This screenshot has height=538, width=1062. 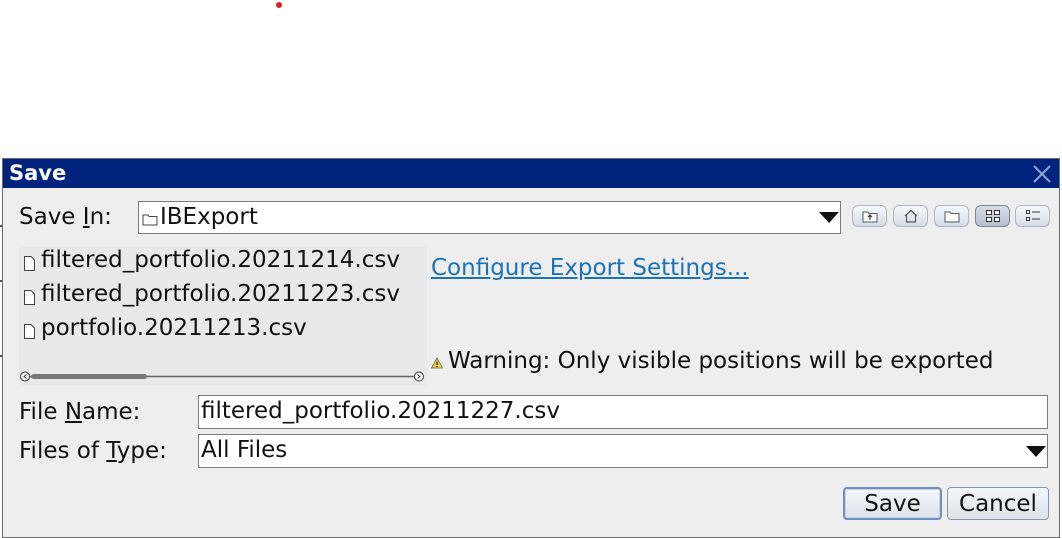 I want to click on save-in-dropdown: IBExport, so click(x=489, y=217).